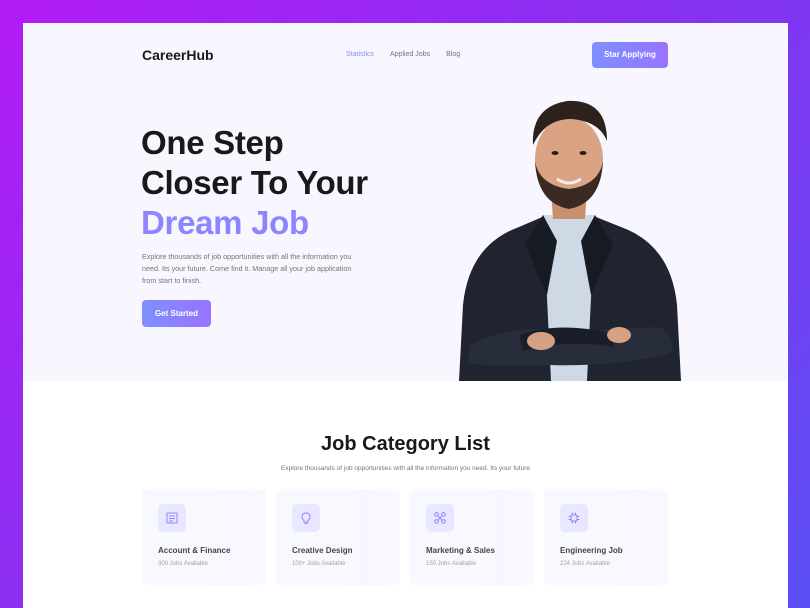 The height and width of the screenshot is (608, 810). Describe the element at coordinates (212, 142) in the screenshot. I see `hero-title-line-1: One Step` at that location.